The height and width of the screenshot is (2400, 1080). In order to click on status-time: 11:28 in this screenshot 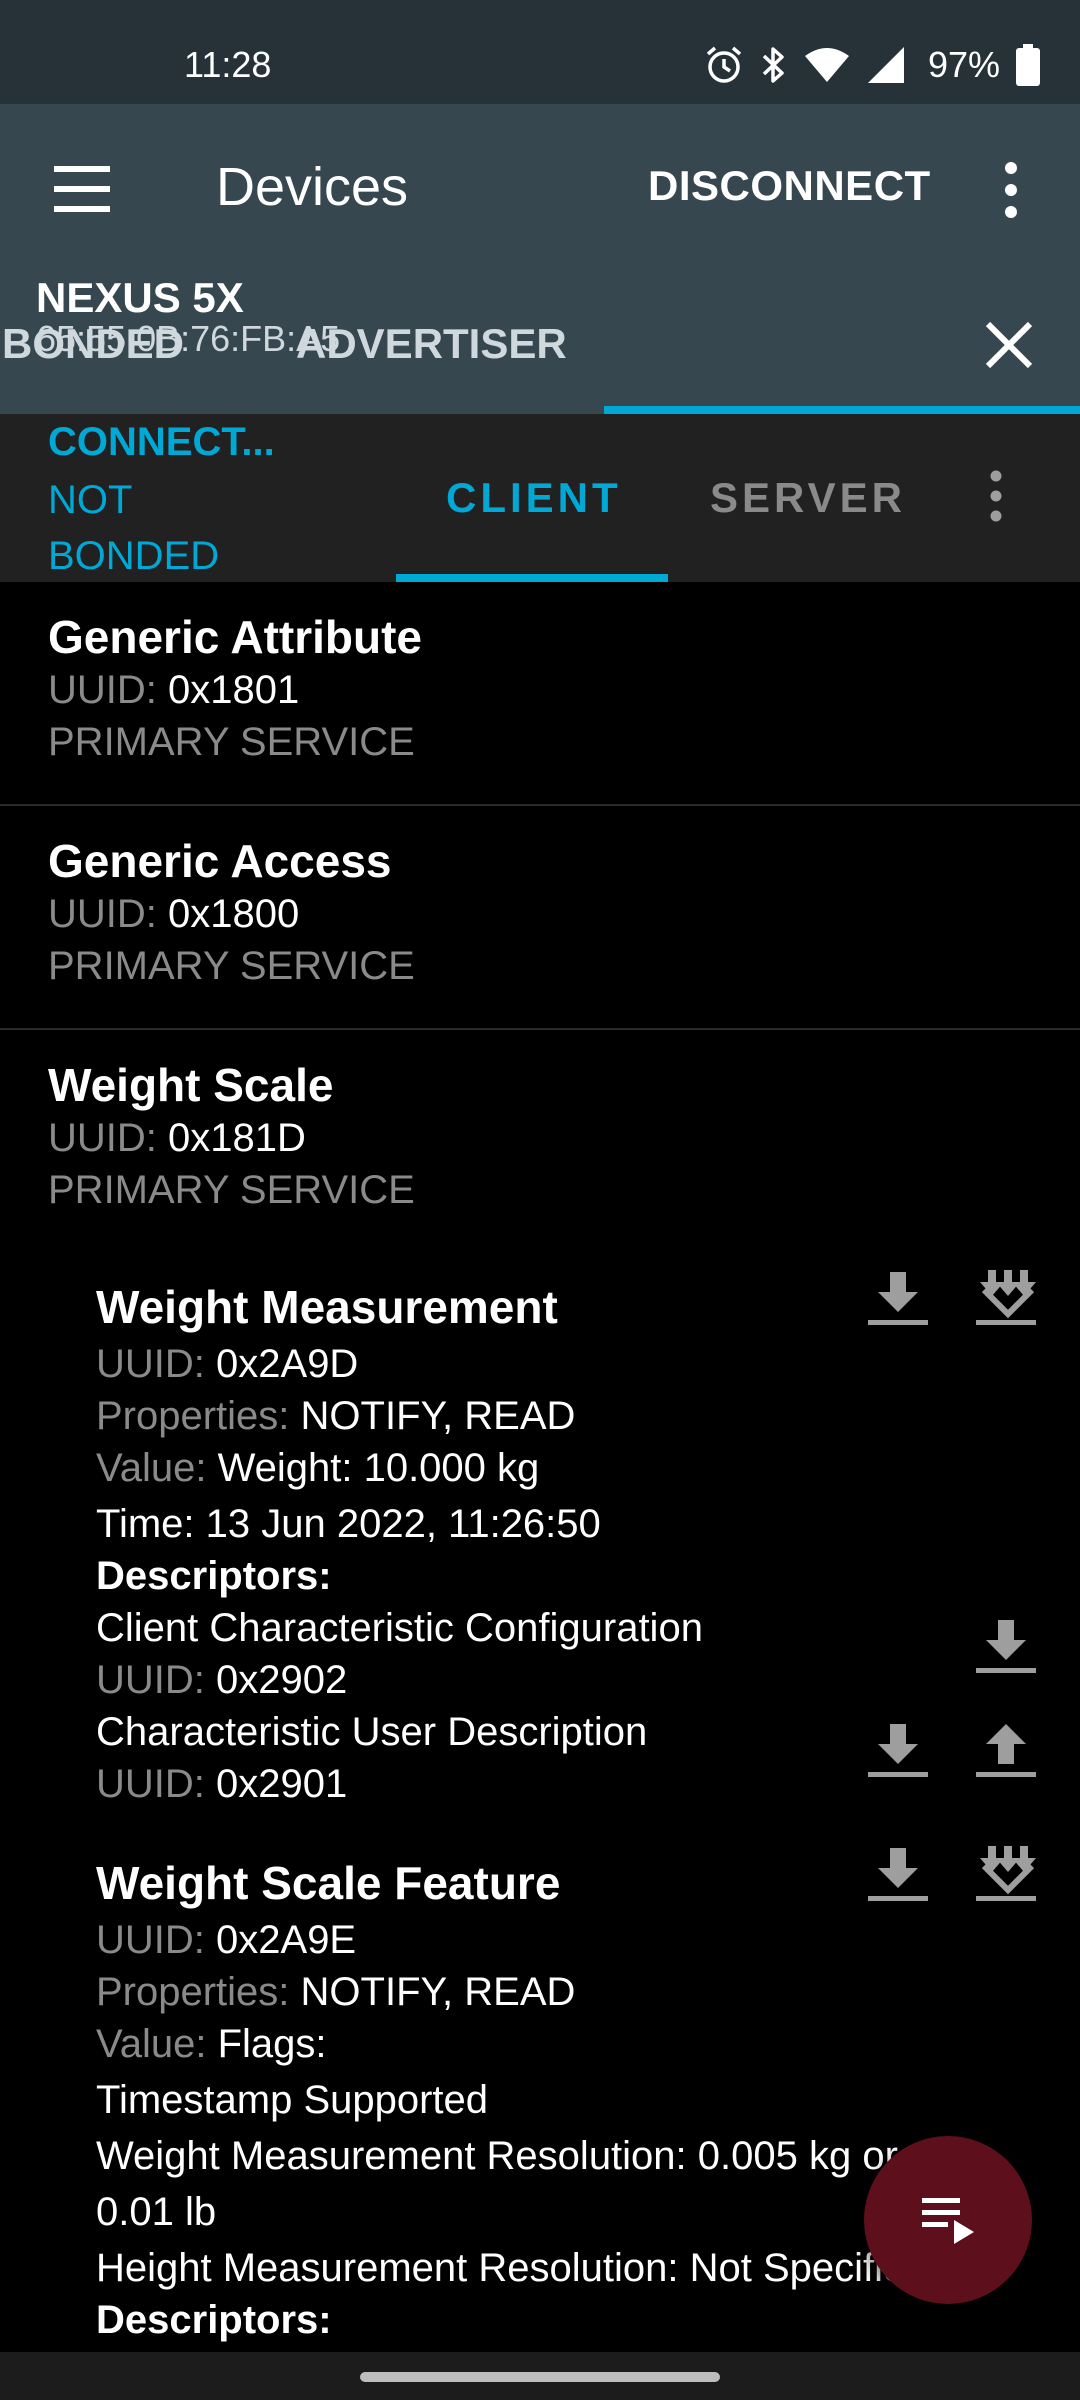, I will do `click(228, 64)`.